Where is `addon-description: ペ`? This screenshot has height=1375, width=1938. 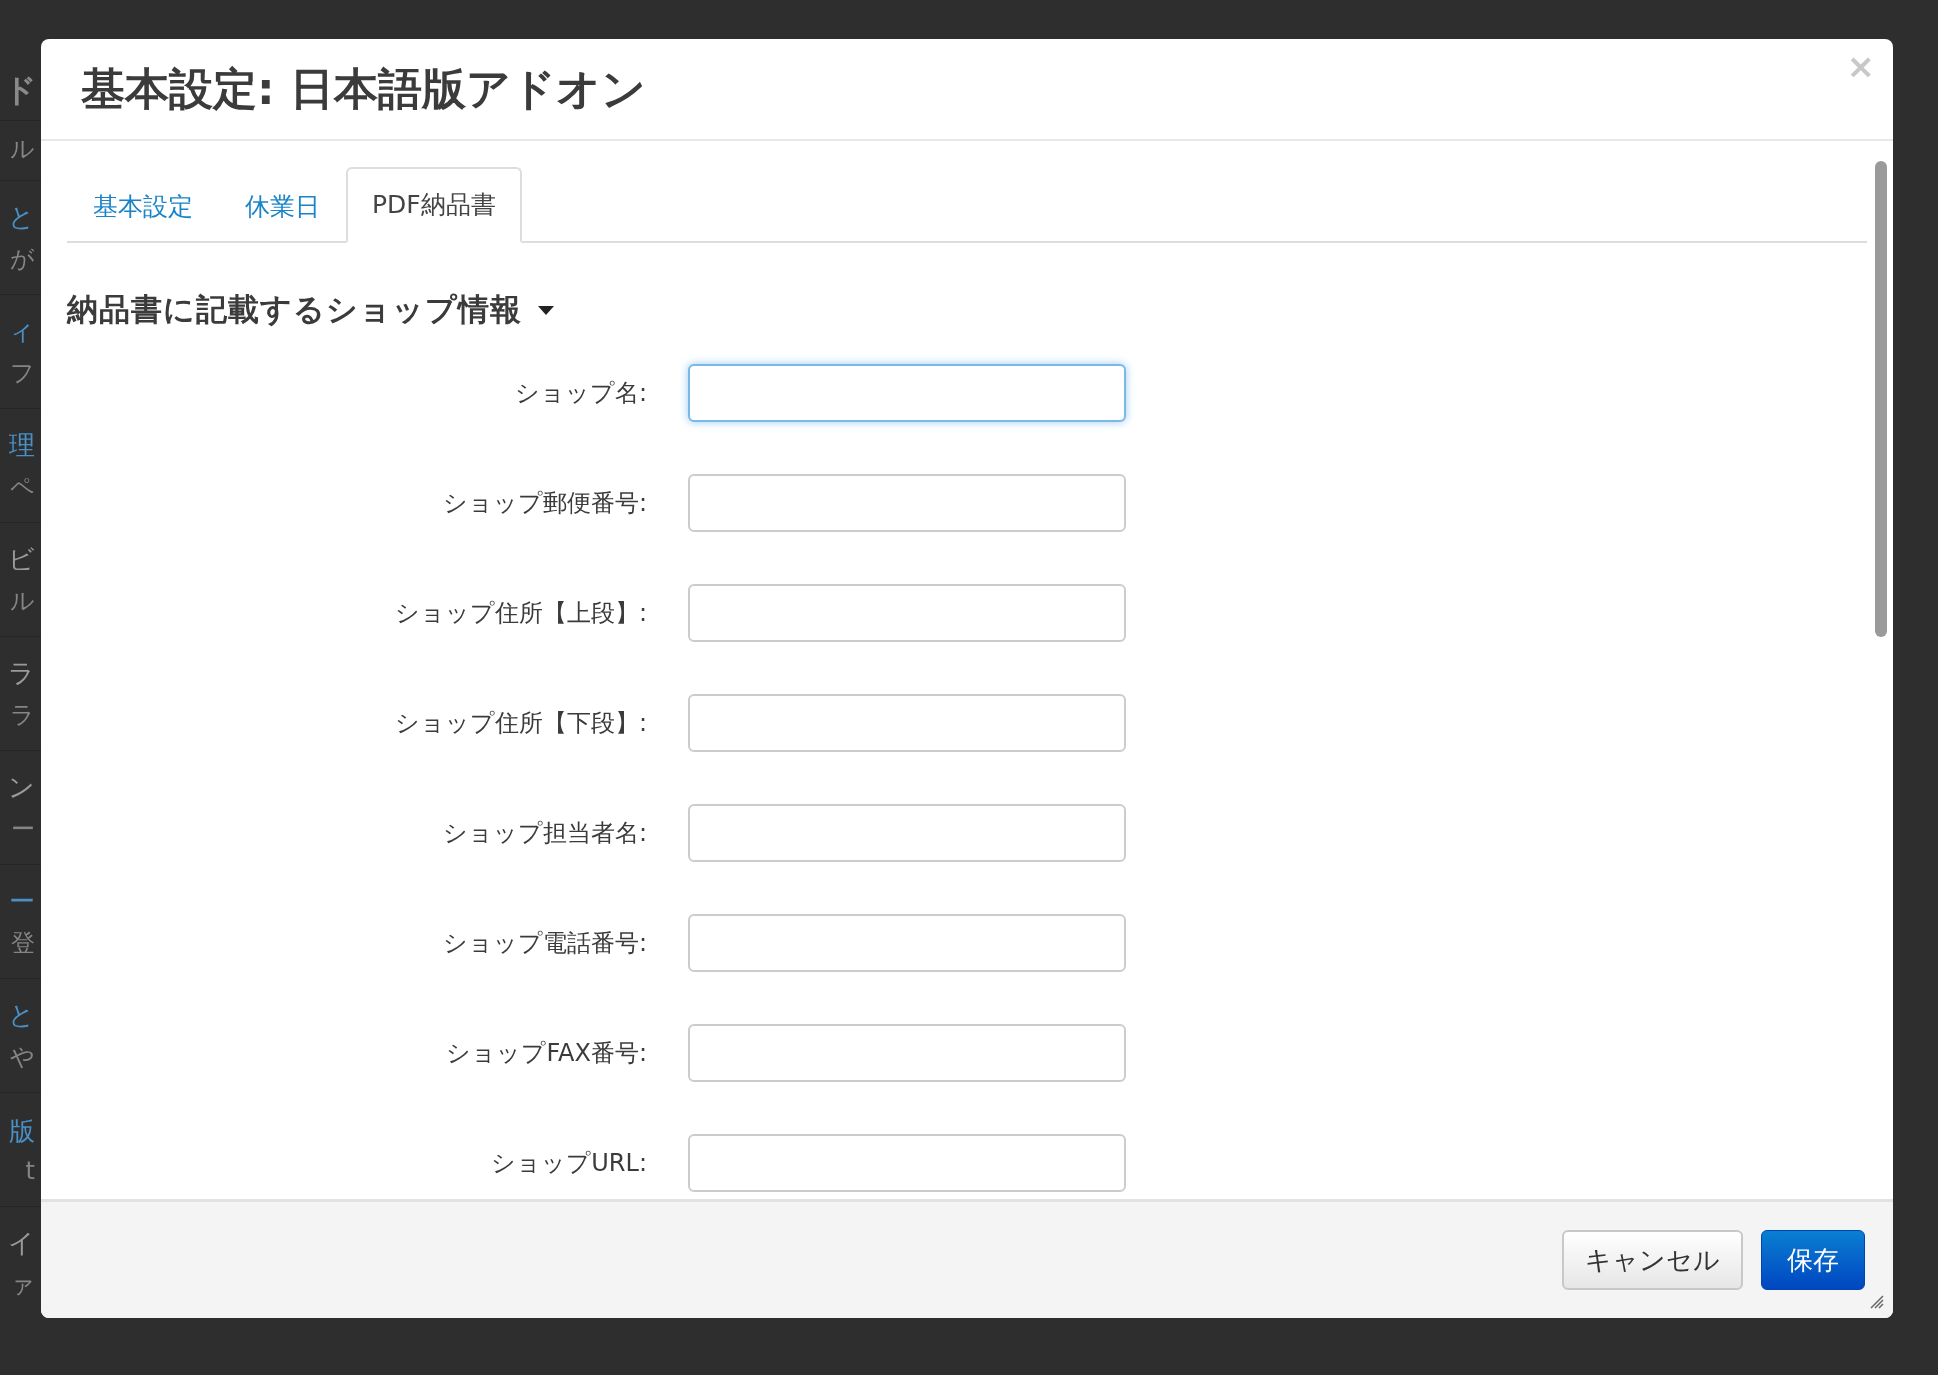 addon-description: ペ is located at coordinates (22, 487).